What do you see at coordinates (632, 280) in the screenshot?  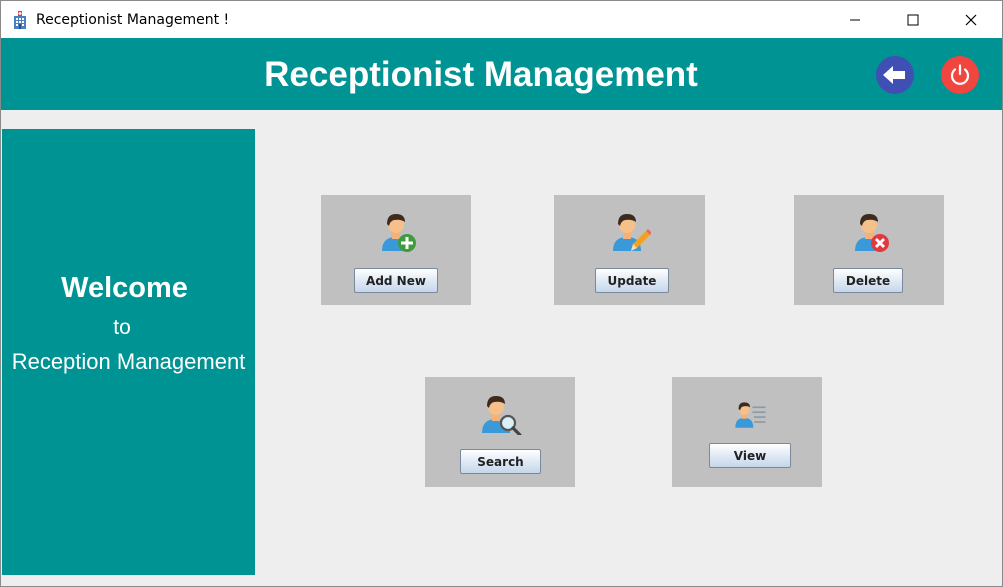 I see `update-button: Update` at bounding box center [632, 280].